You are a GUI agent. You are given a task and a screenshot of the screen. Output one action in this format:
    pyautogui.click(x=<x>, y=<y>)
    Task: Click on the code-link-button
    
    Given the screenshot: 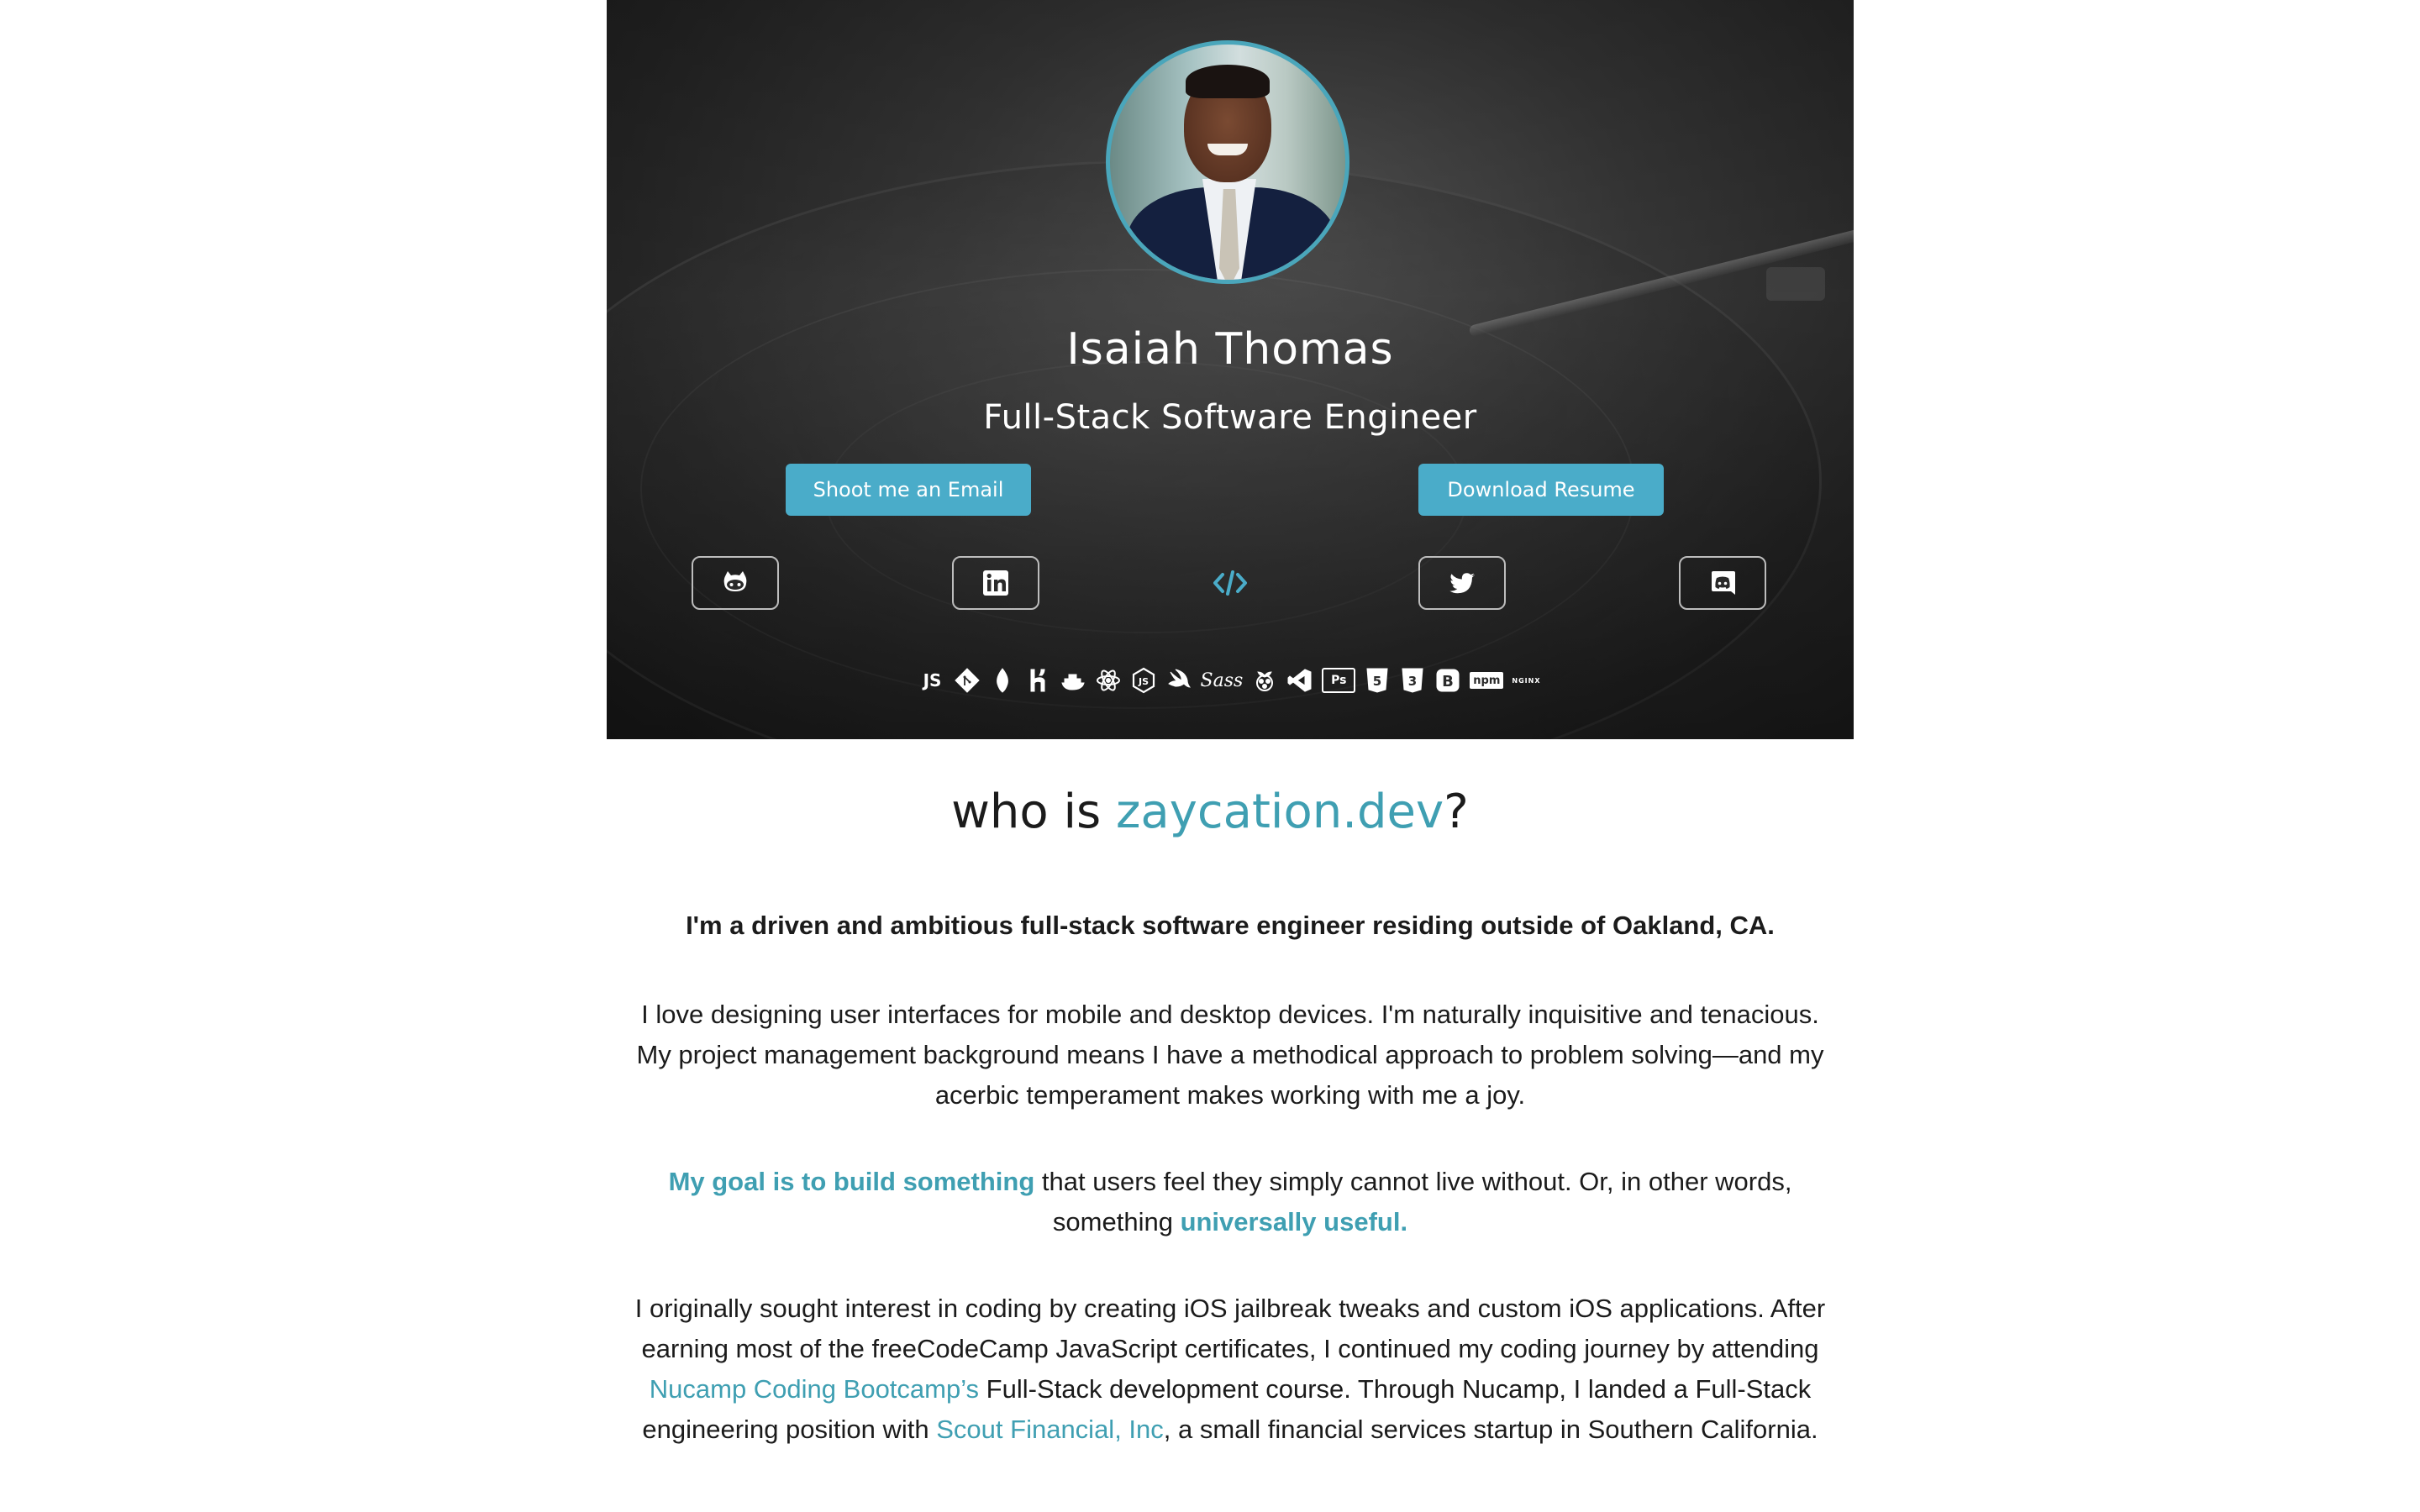 What is the action you would take?
    pyautogui.click(x=1230, y=582)
    